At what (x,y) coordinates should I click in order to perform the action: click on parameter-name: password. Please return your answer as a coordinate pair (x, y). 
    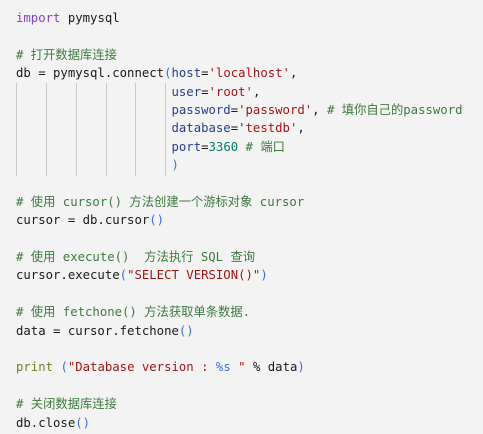
    Looking at the image, I should click on (201, 109).